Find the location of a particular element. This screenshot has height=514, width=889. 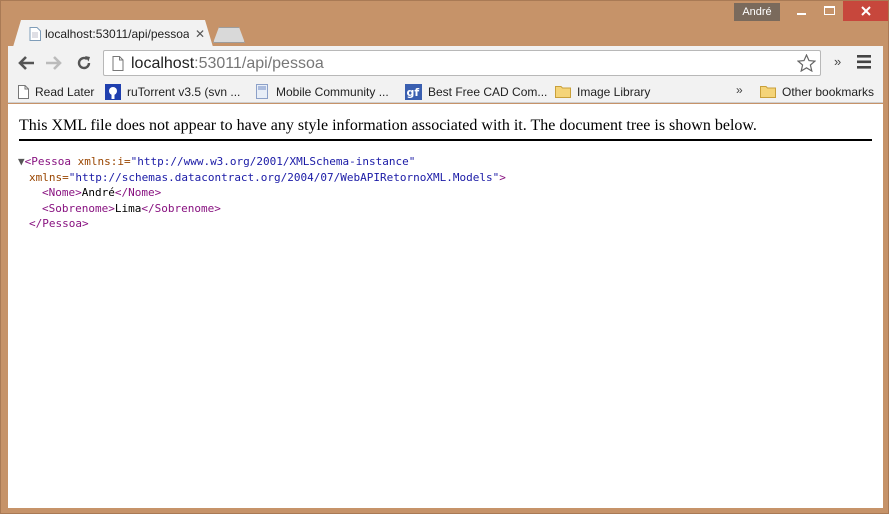

hamburger-menu-icon is located at coordinates (864, 62).